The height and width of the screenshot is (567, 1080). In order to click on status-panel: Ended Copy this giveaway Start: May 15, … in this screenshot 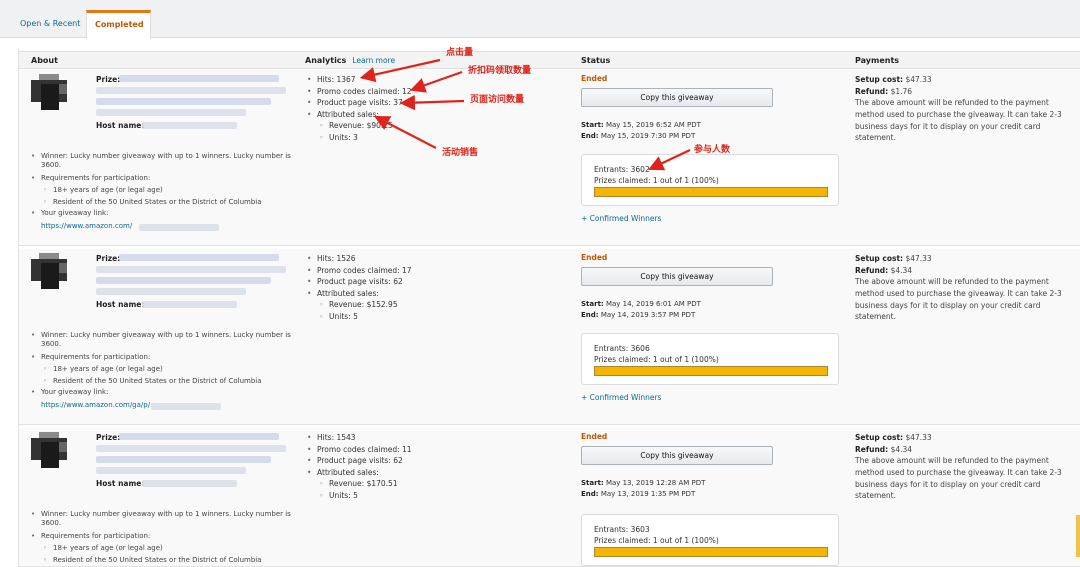, I will do `click(716, 148)`.